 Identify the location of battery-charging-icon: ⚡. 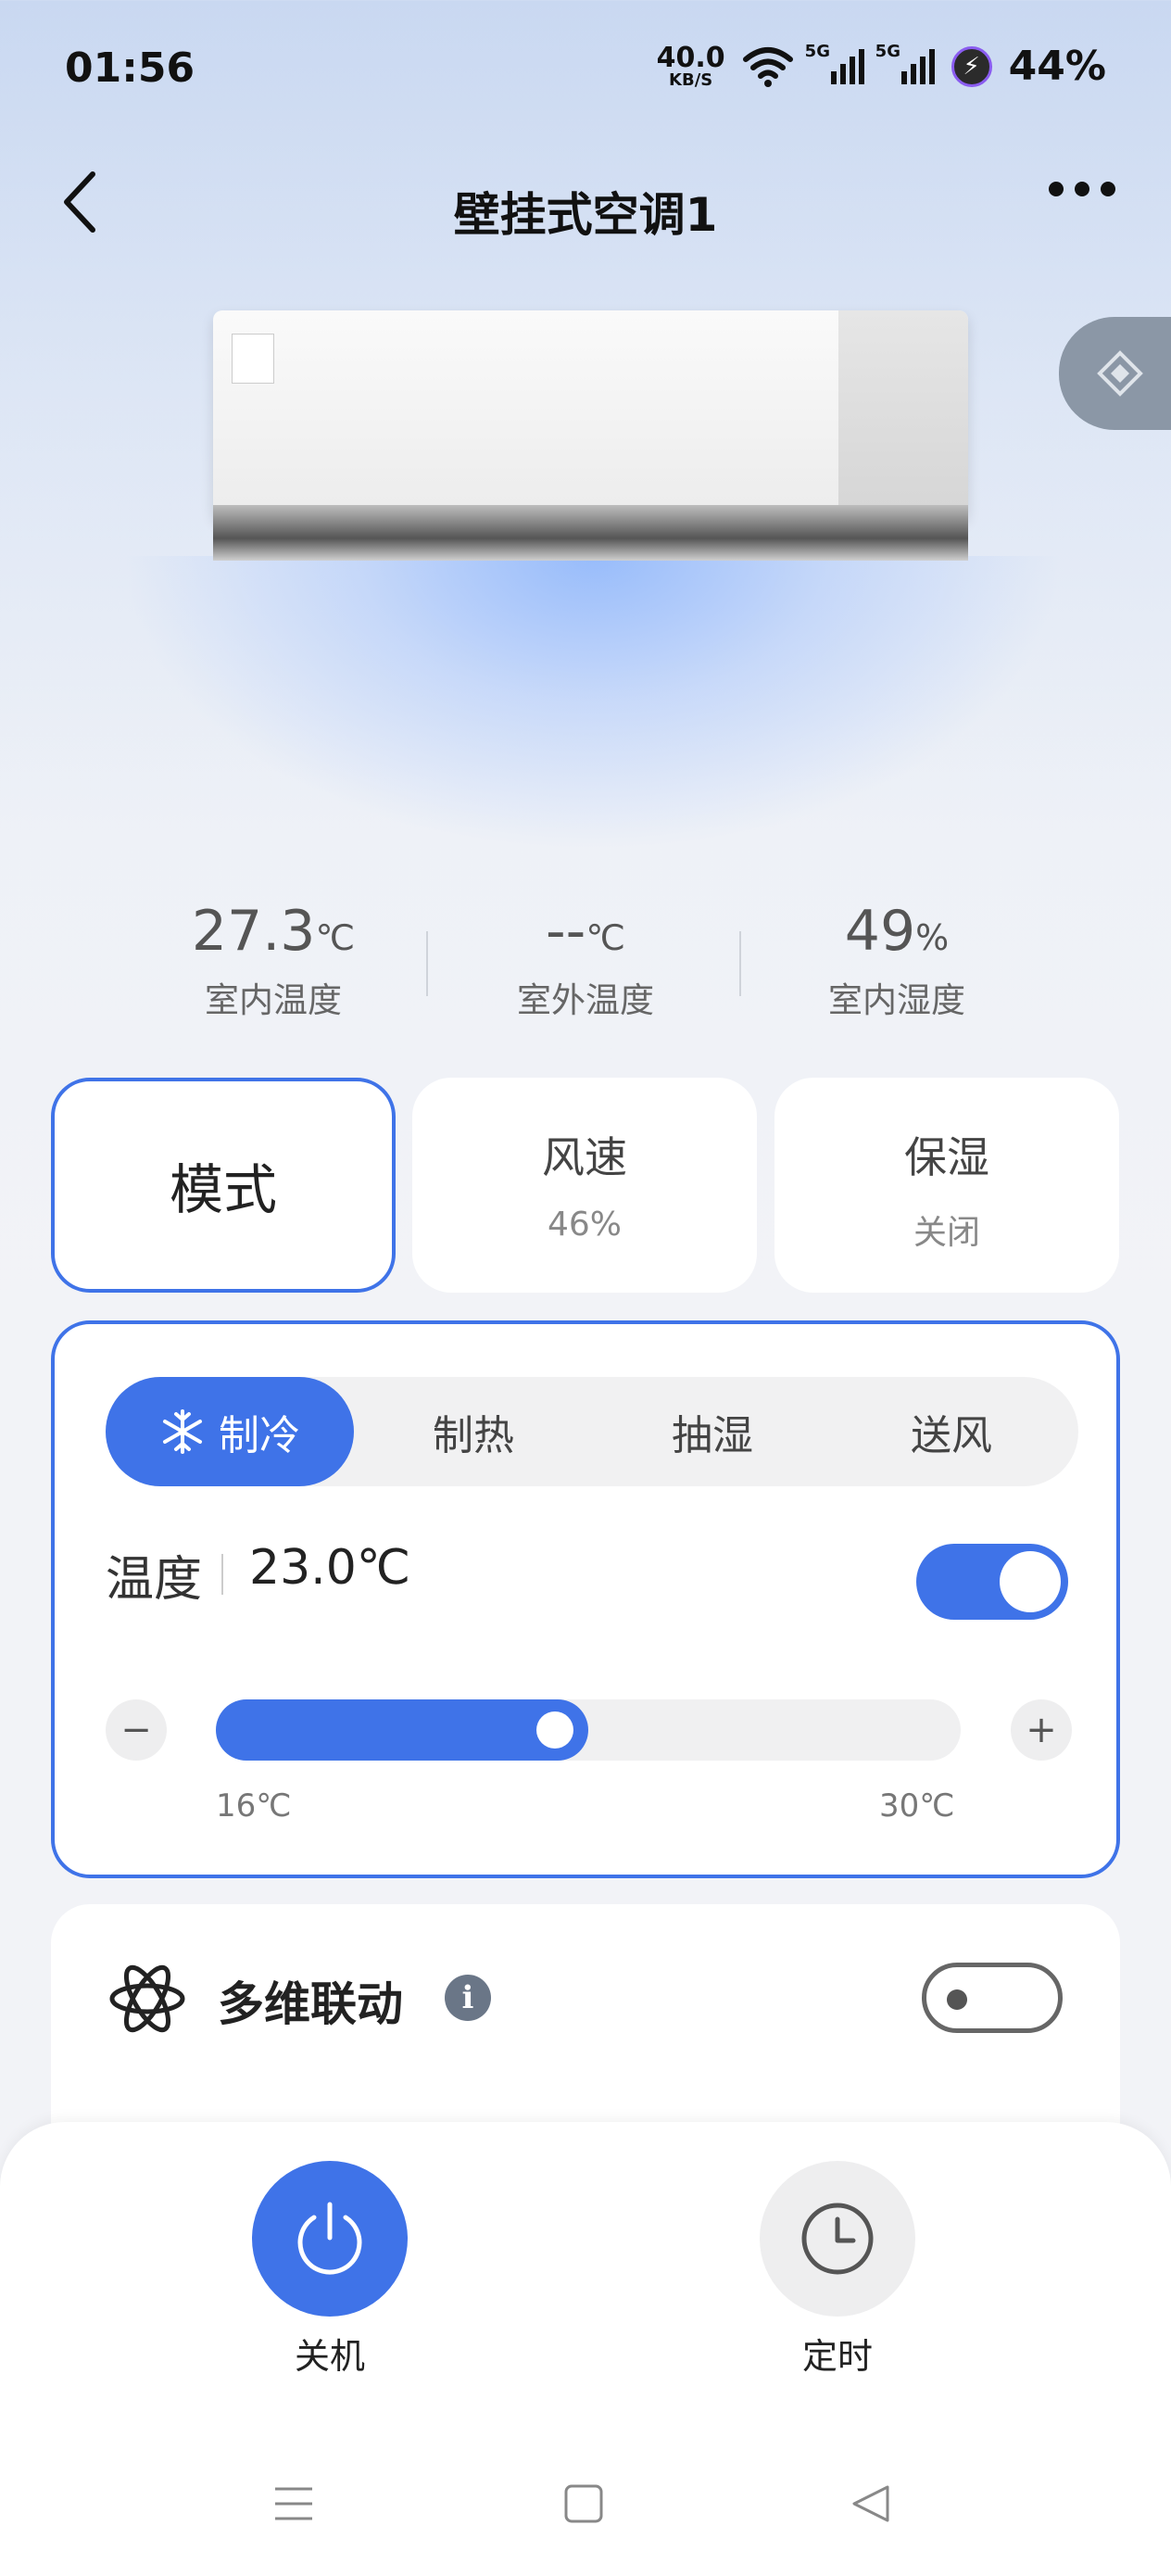
(971, 66).